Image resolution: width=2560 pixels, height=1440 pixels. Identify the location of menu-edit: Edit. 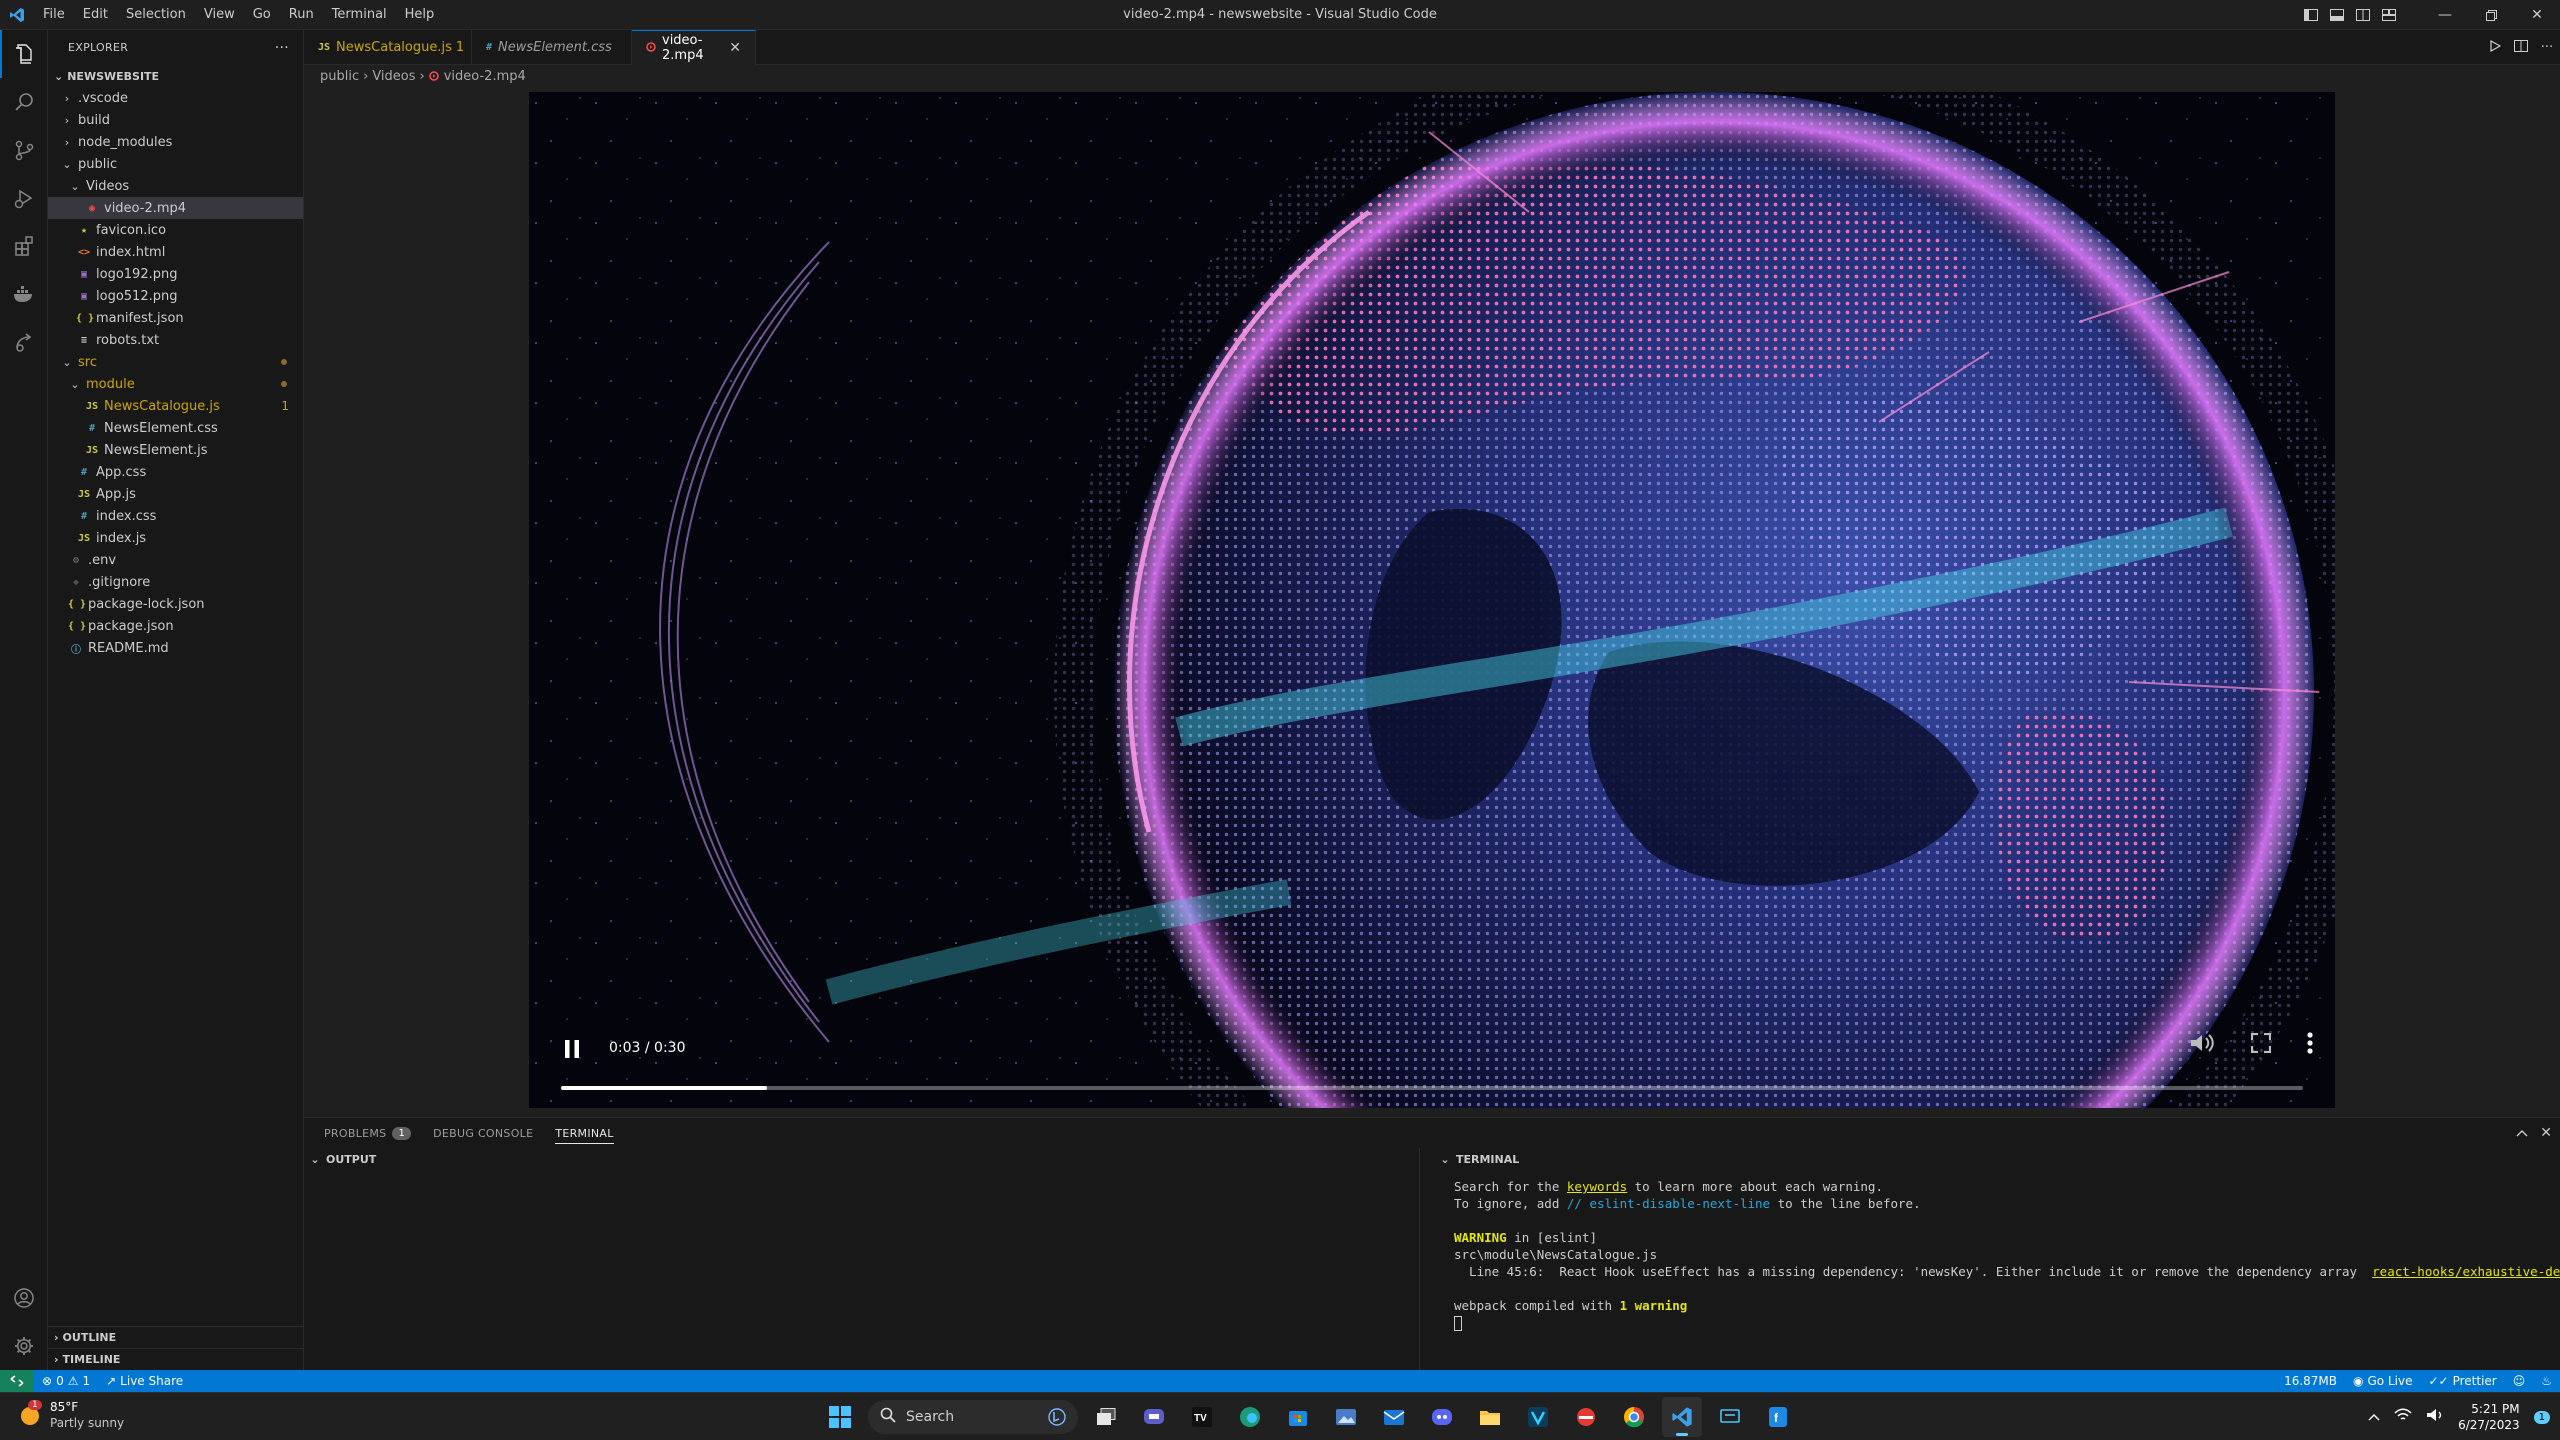
(95, 15).